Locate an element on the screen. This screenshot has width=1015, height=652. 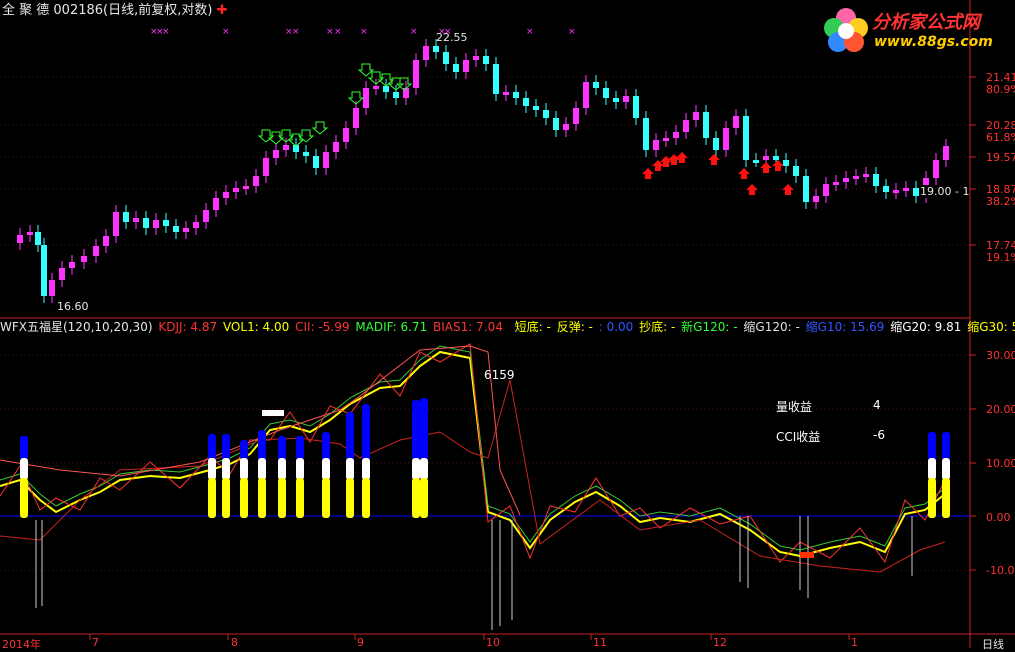
white-marker is located at coordinates (273, 413).